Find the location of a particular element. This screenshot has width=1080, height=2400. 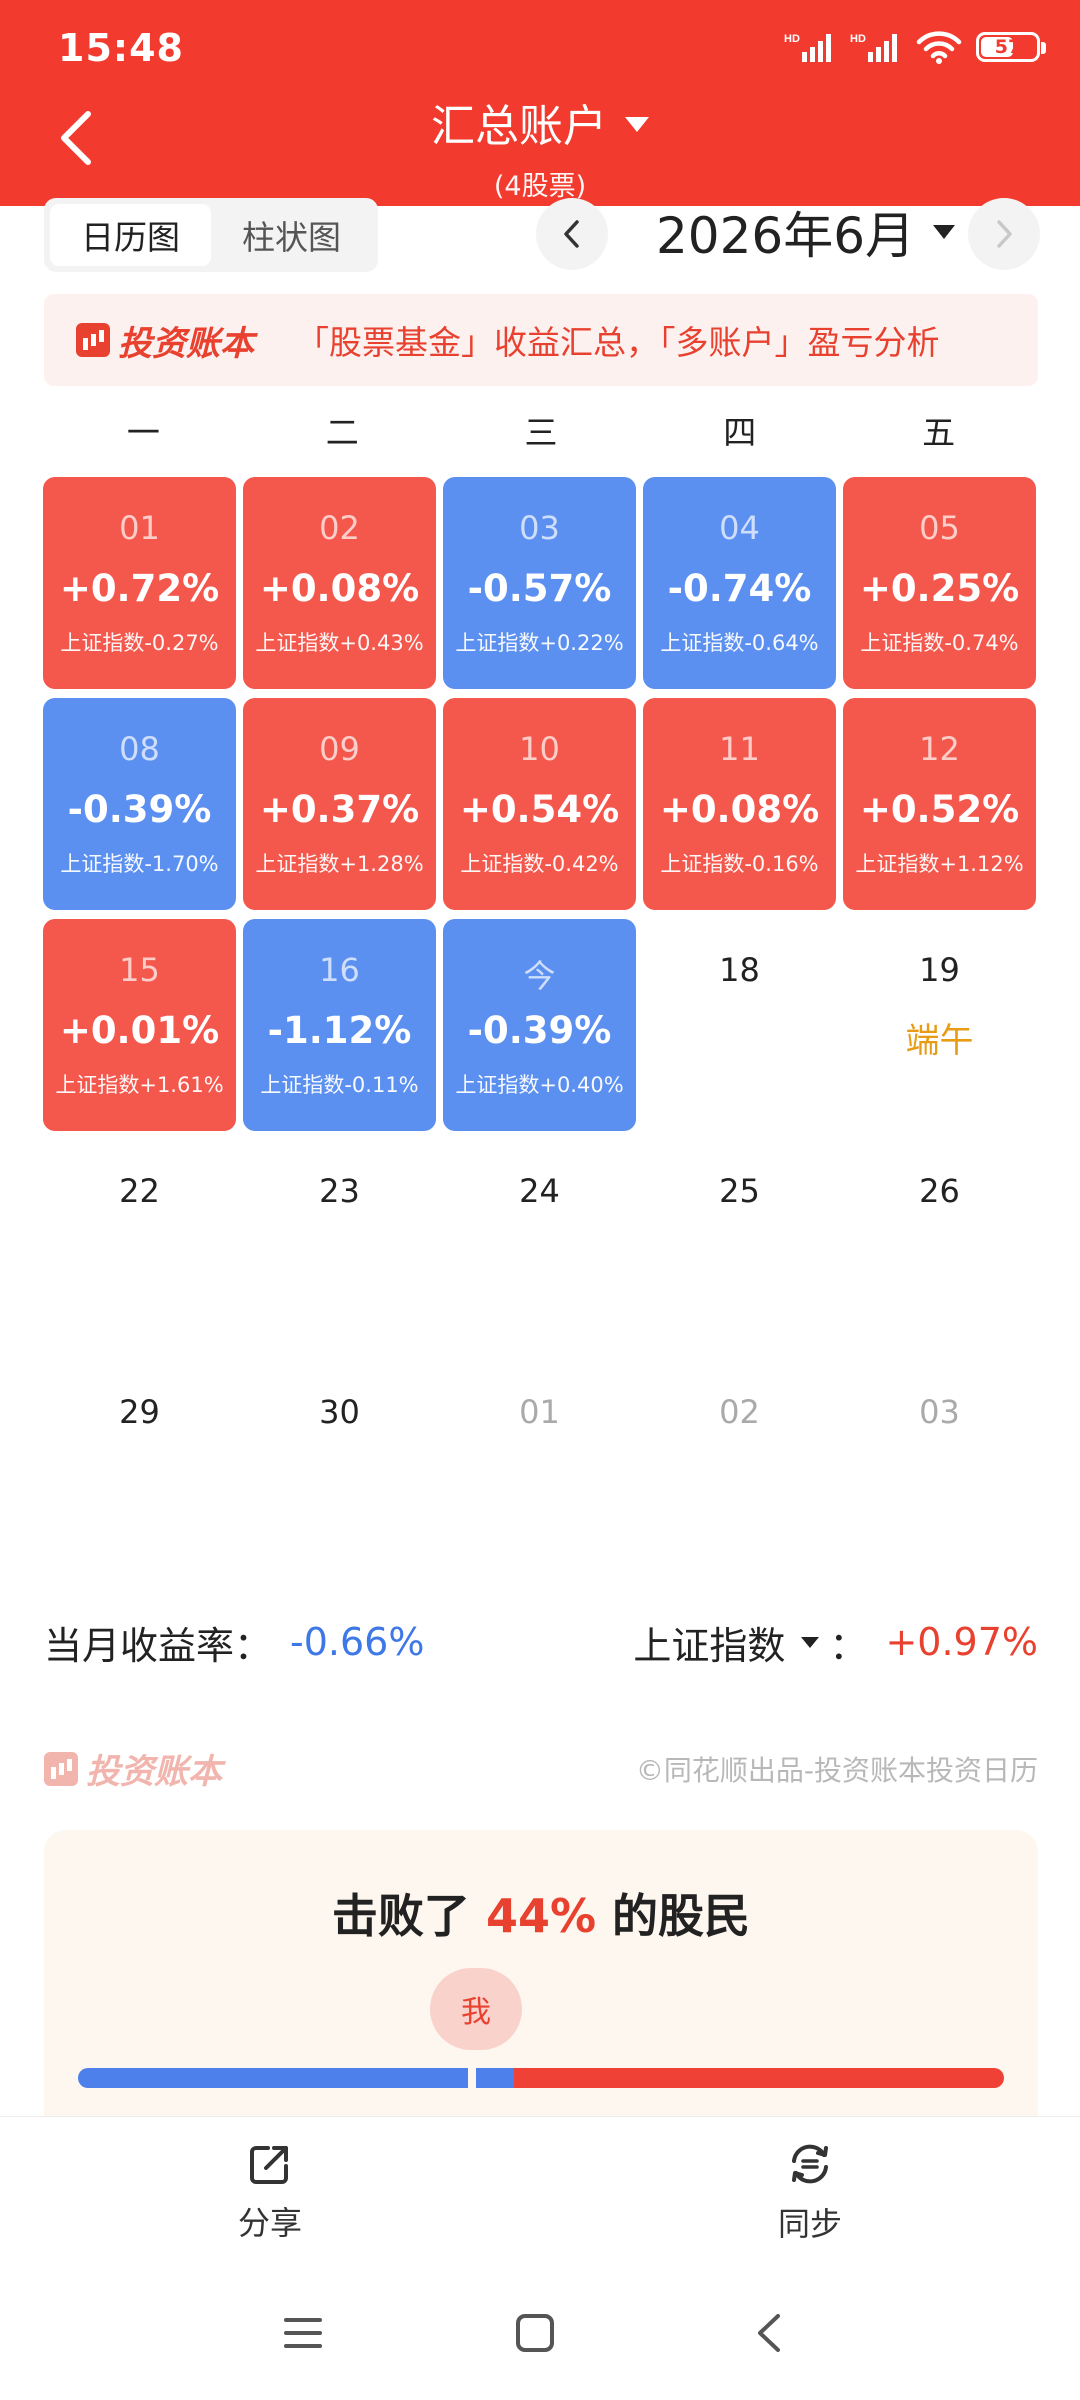

home-icon is located at coordinates (535, 2333).